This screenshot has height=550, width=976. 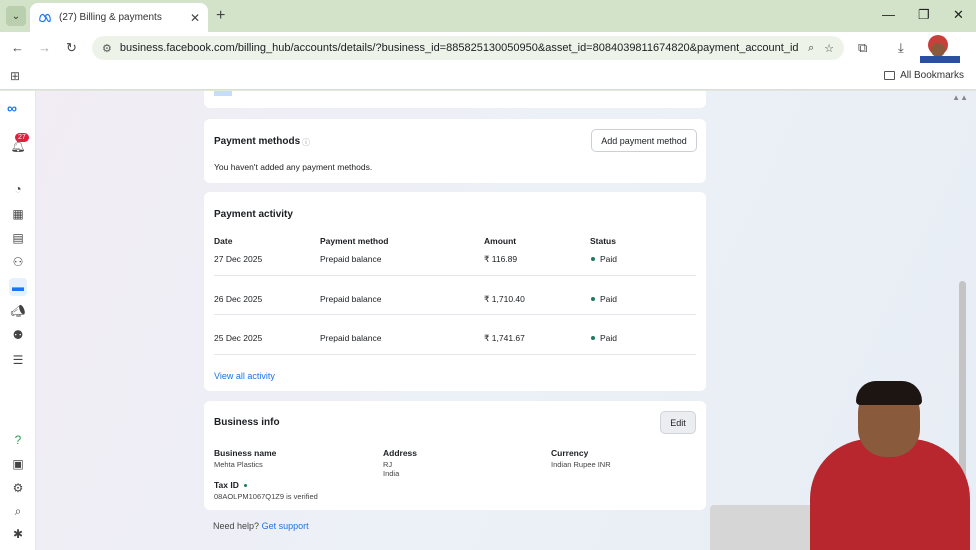 What do you see at coordinates (18, 214) in the screenshot?
I see `table-grid-icon: ▦` at bounding box center [18, 214].